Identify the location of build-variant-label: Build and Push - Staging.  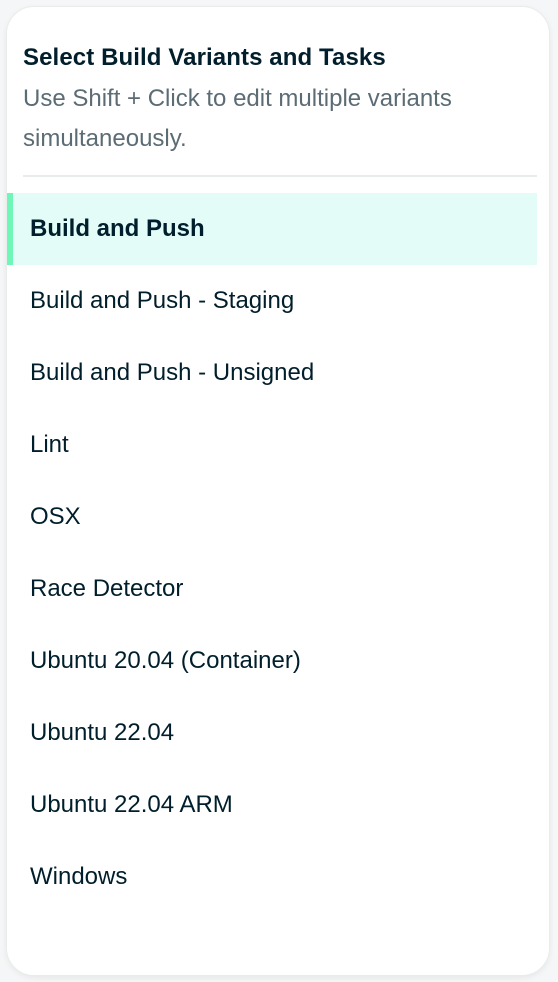
(162, 300).